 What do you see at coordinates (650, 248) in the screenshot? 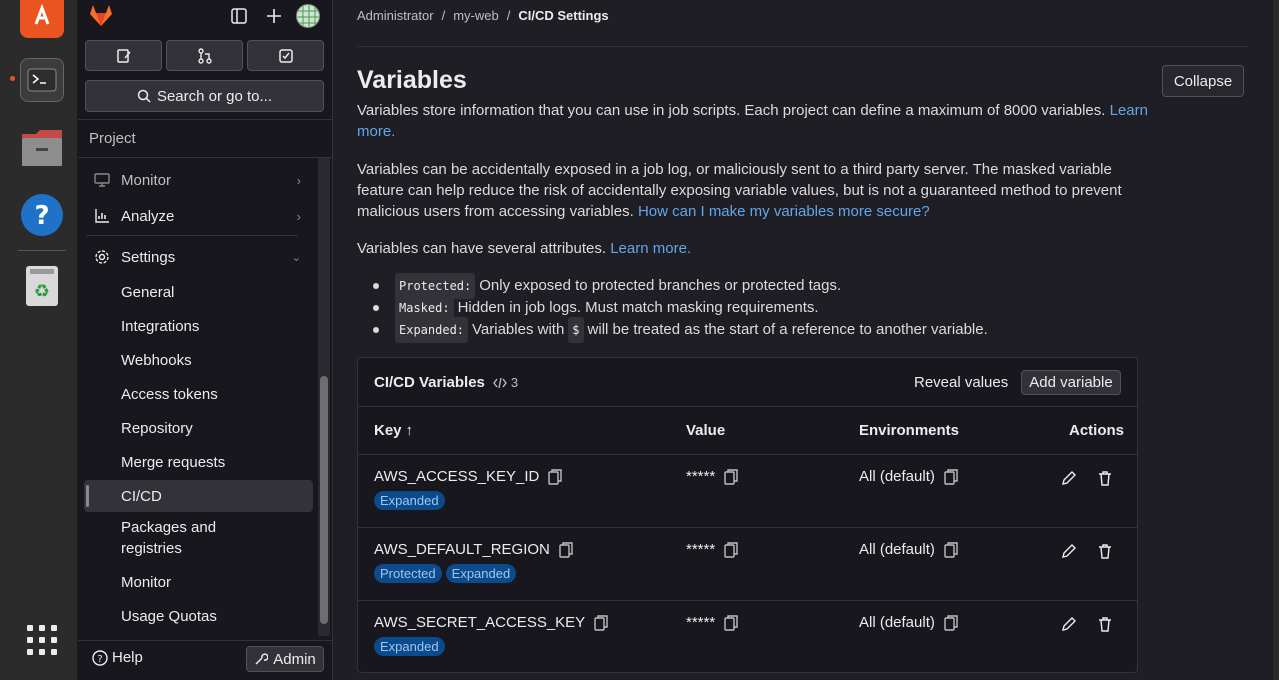
I see `attributes-learn-more-link: Learn more.` at bounding box center [650, 248].